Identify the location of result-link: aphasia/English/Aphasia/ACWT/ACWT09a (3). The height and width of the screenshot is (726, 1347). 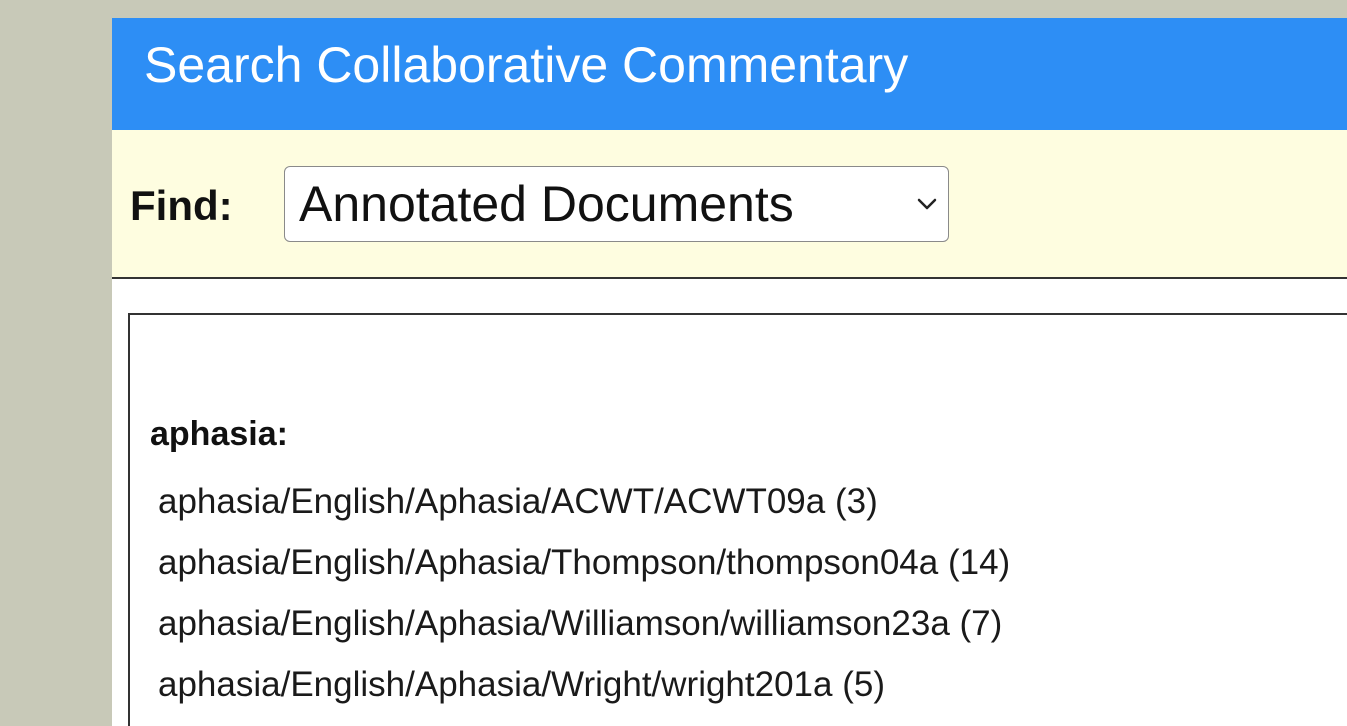
(584, 501).